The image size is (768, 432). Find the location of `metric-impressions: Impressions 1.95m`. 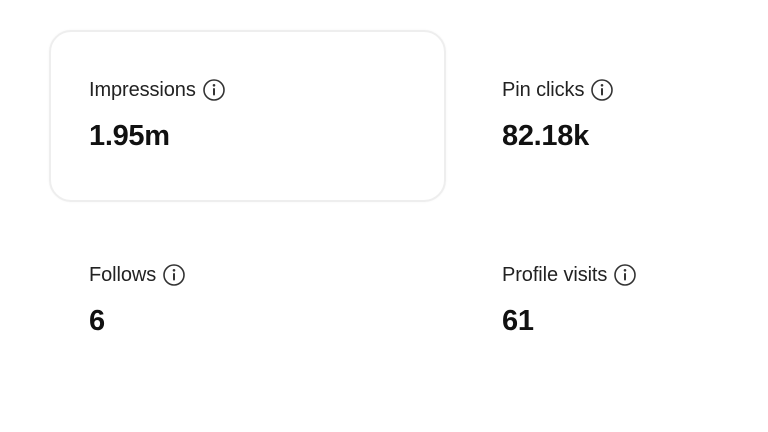

metric-impressions: Impressions 1.95m is located at coordinates (157, 115).